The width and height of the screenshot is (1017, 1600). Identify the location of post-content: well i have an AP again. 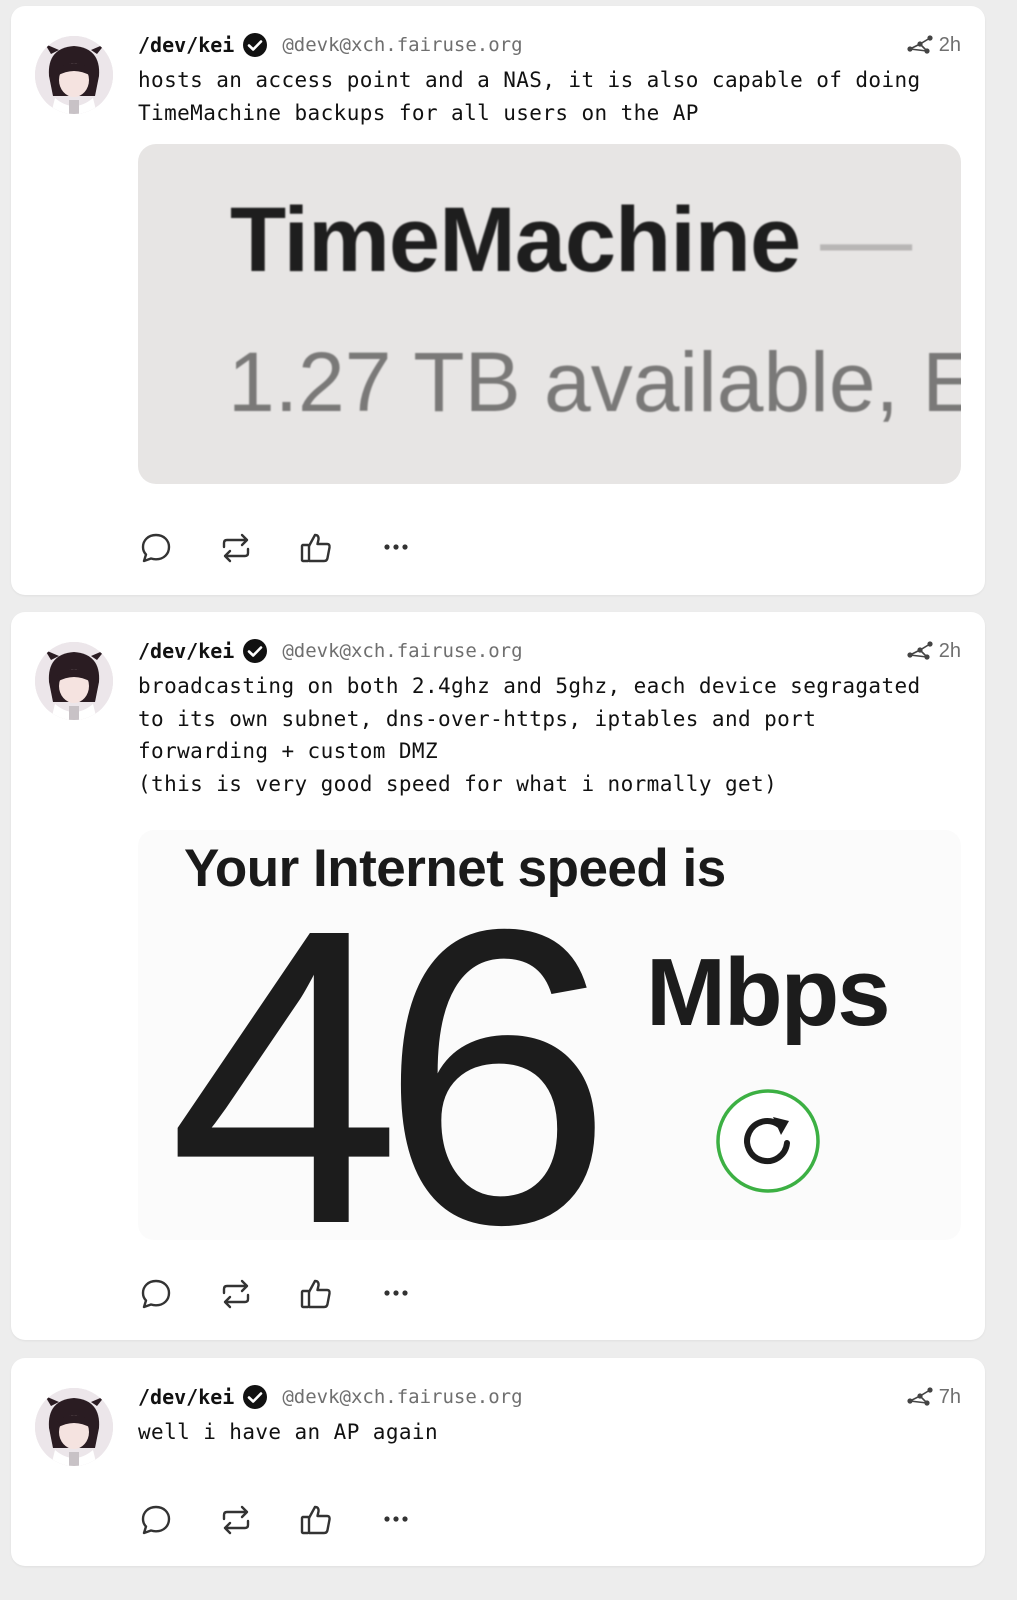
(288, 1432).